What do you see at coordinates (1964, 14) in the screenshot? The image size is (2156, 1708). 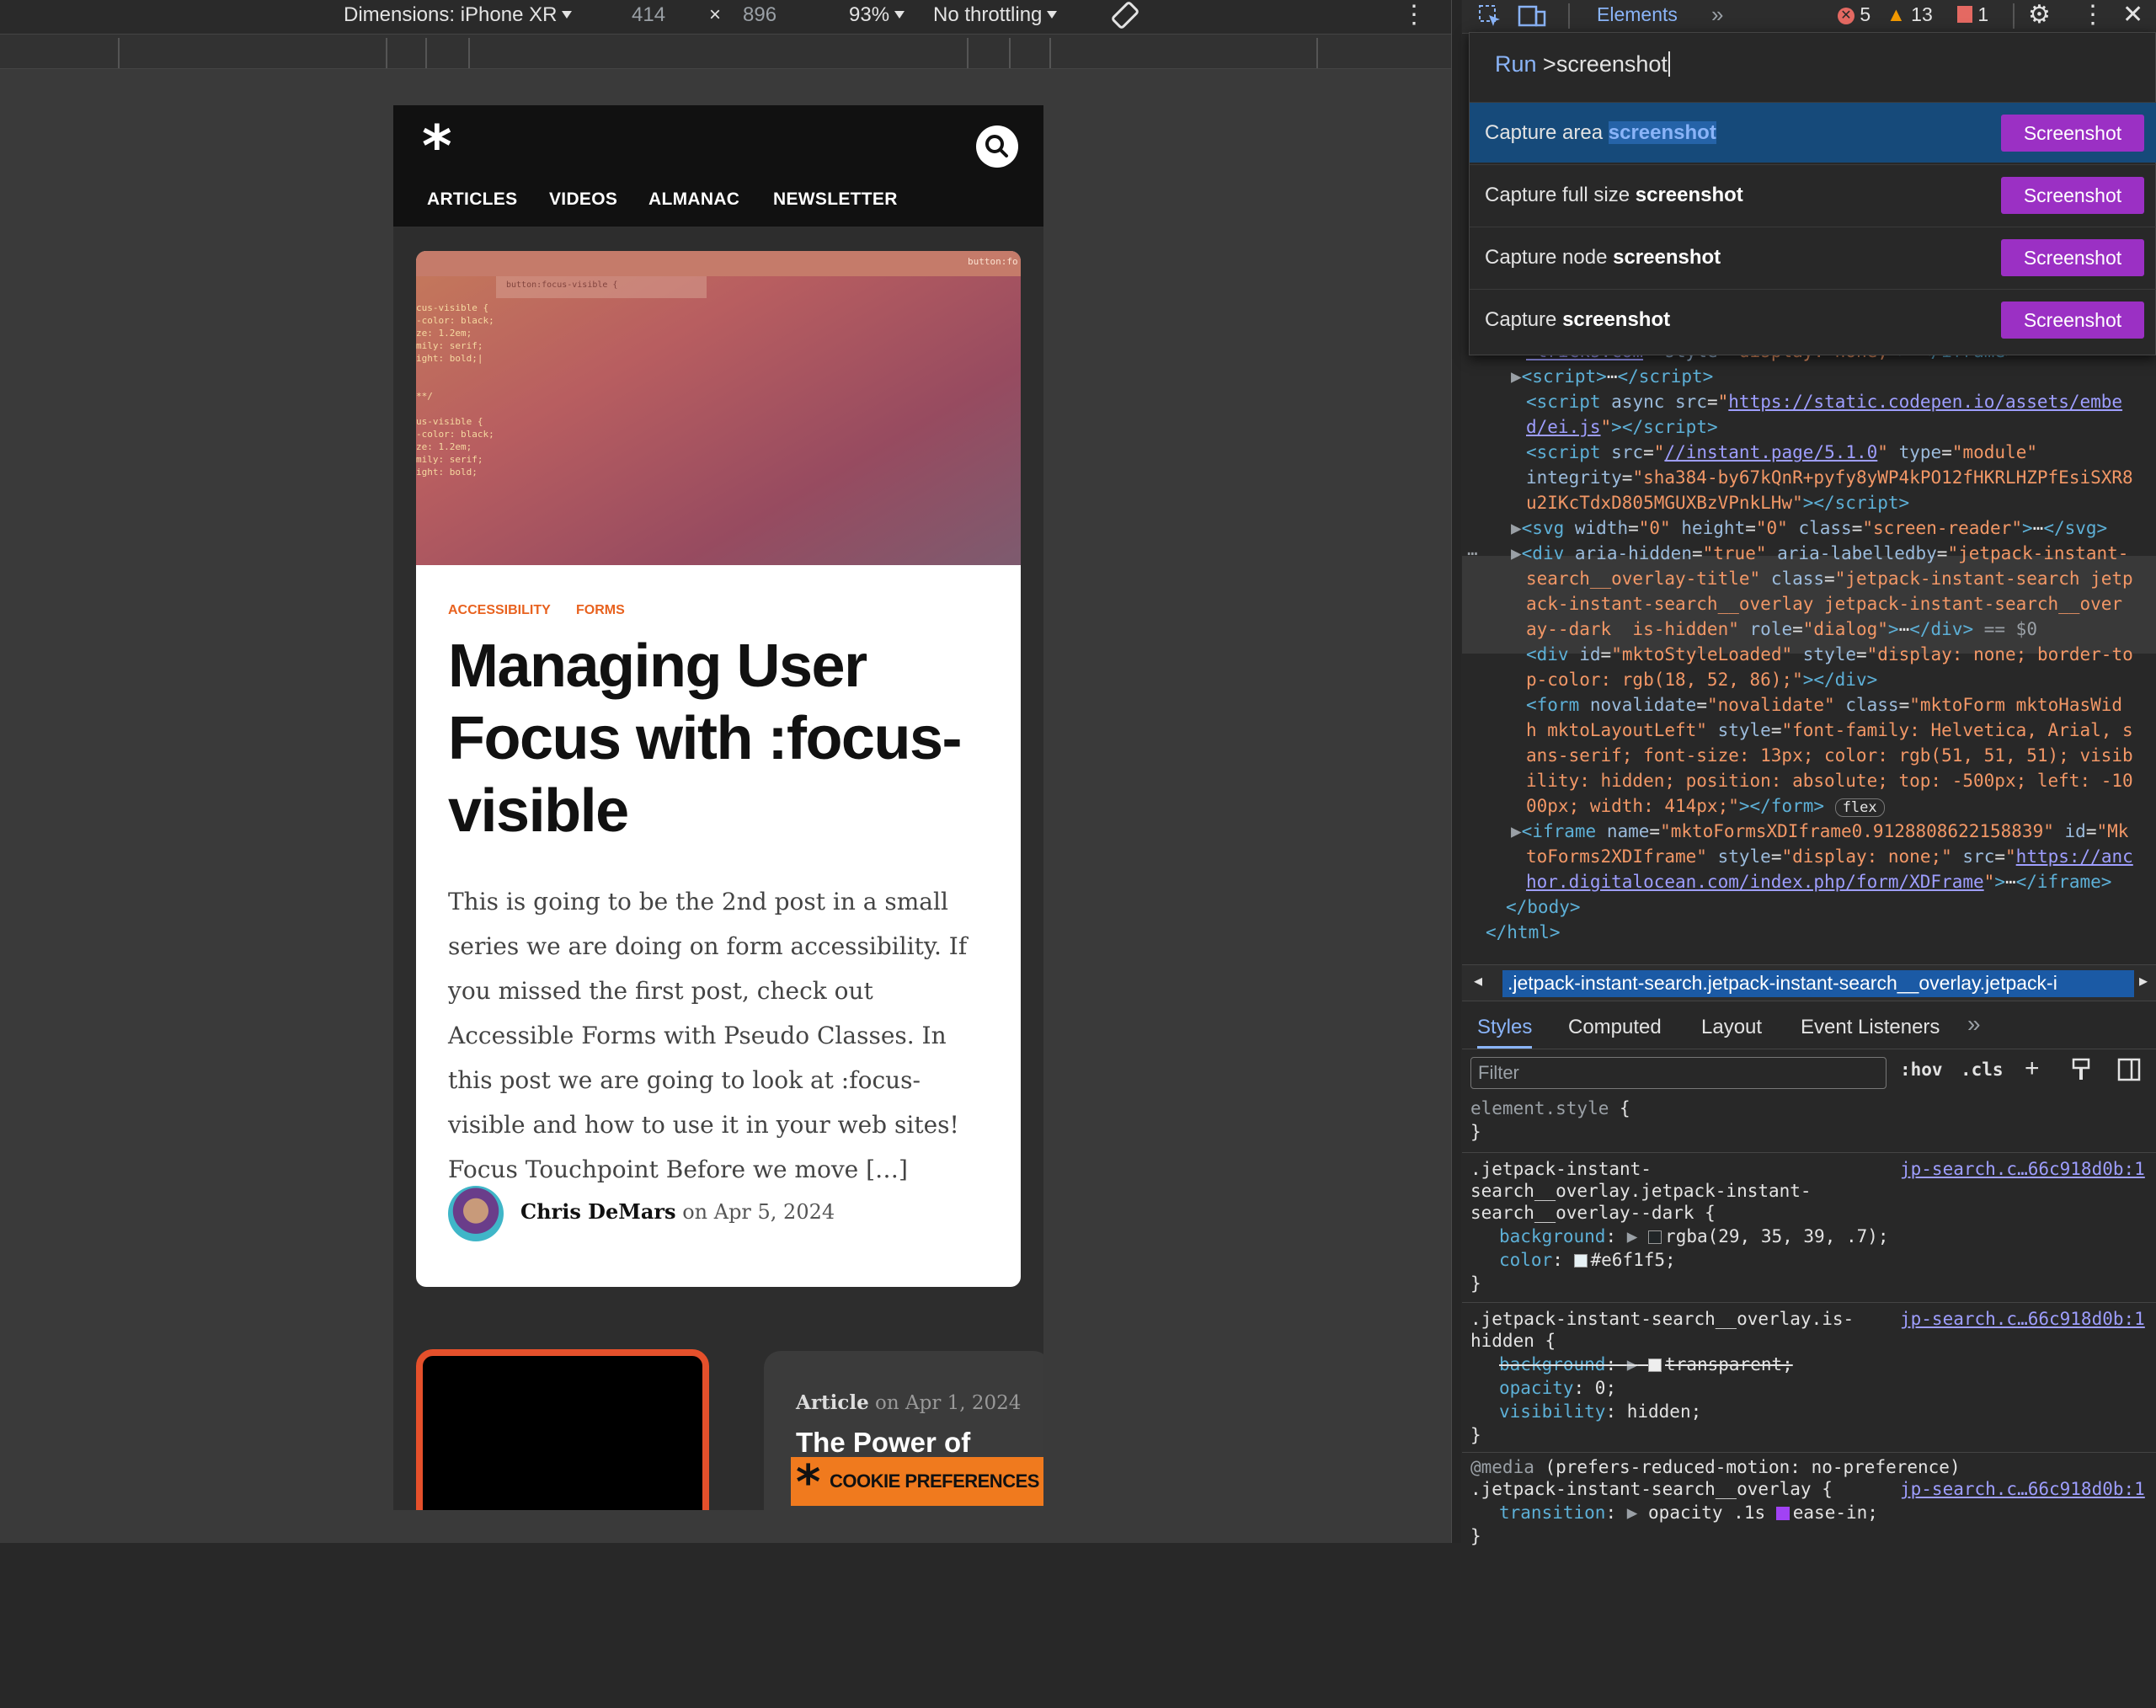 I see `issue-icon` at bounding box center [1964, 14].